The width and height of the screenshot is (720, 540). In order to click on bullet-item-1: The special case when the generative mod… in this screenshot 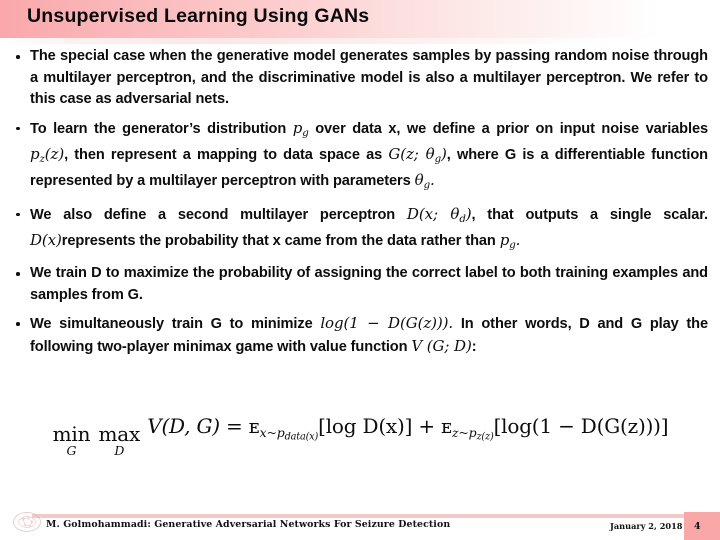, I will do `click(360, 78)`.